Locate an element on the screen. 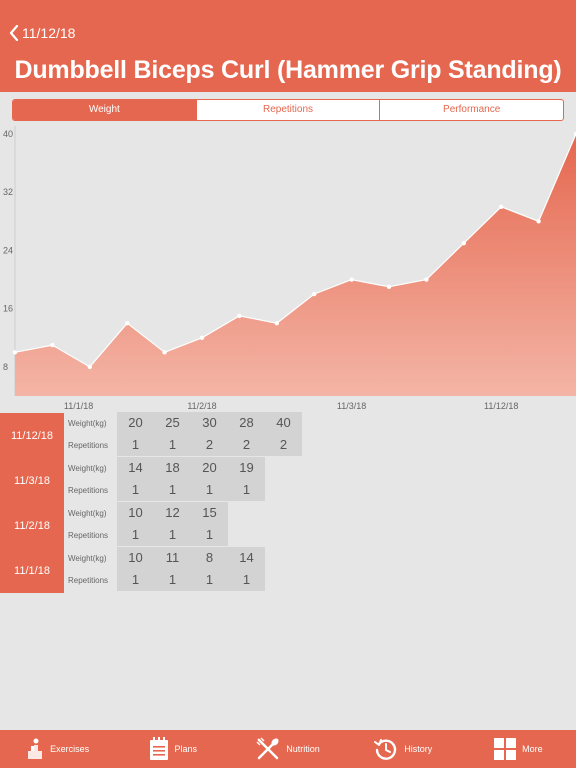 The height and width of the screenshot is (768, 576). y-tick-label: 8 is located at coordinates (5, 367).